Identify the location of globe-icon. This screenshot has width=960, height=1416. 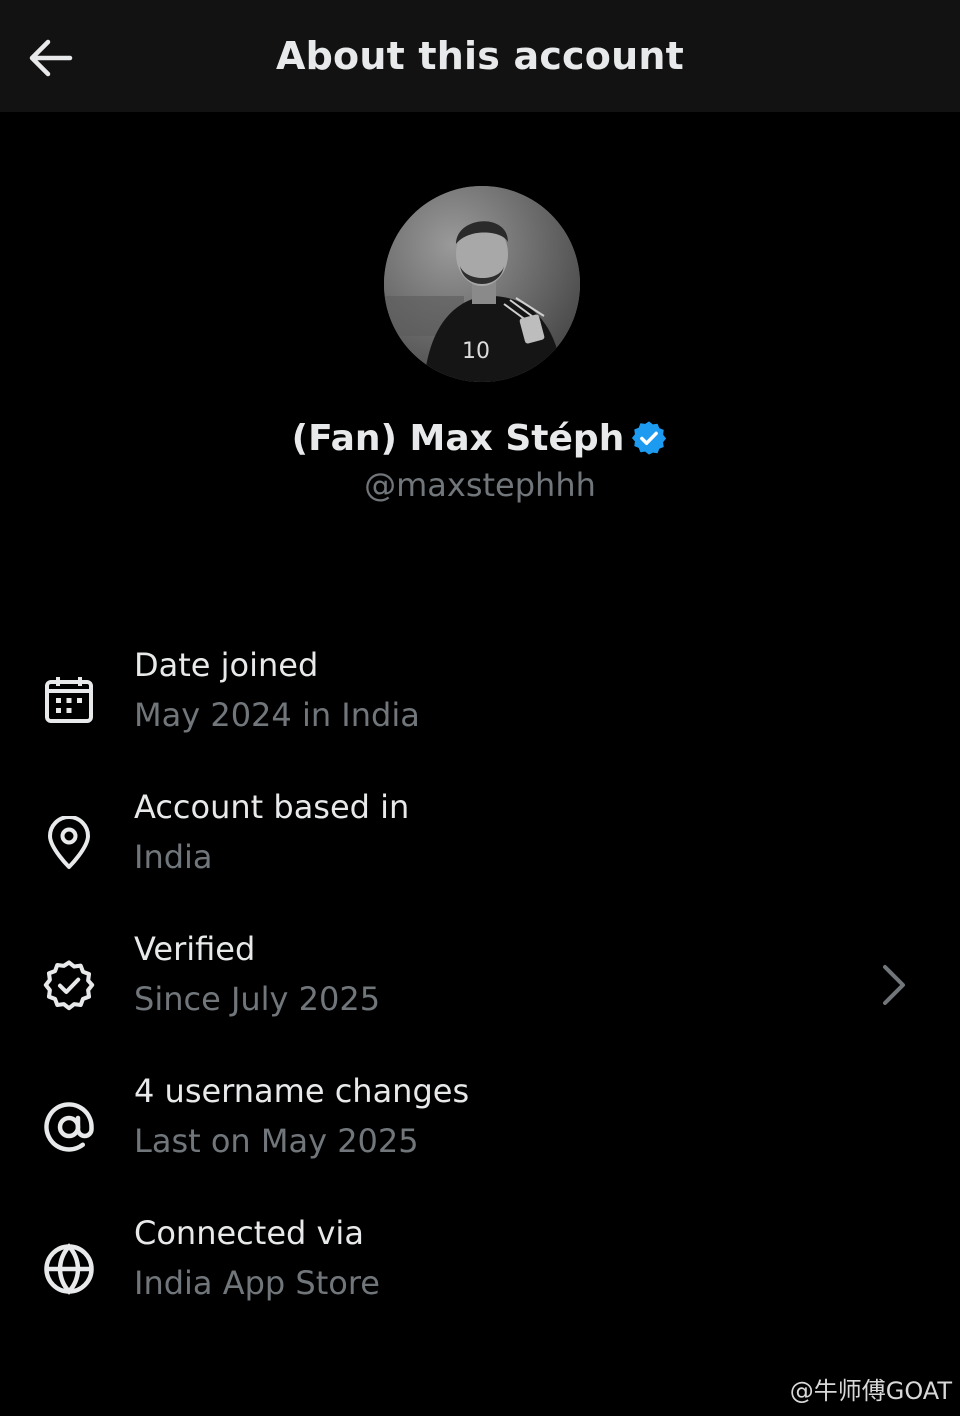
(69, 1269).